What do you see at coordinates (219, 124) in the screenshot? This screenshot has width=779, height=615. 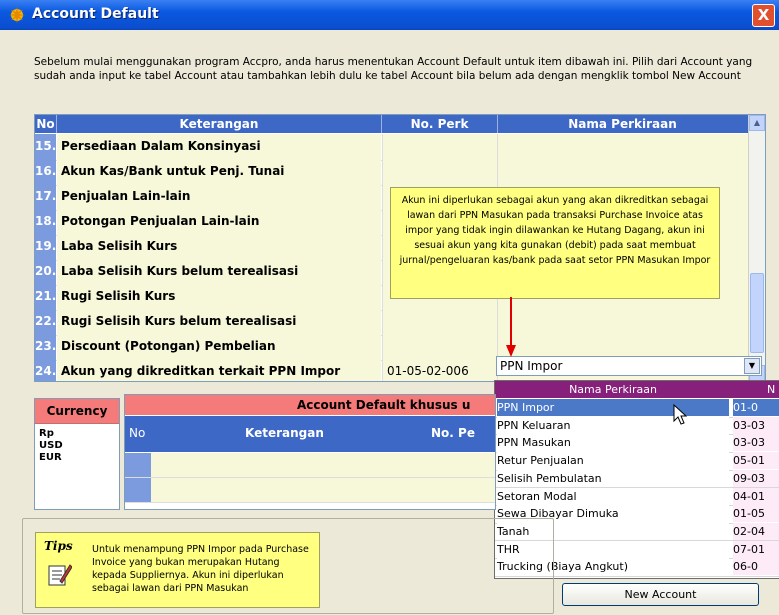 I see `col-keterangan-header: Keterangan` at bounding box center [219, 124].